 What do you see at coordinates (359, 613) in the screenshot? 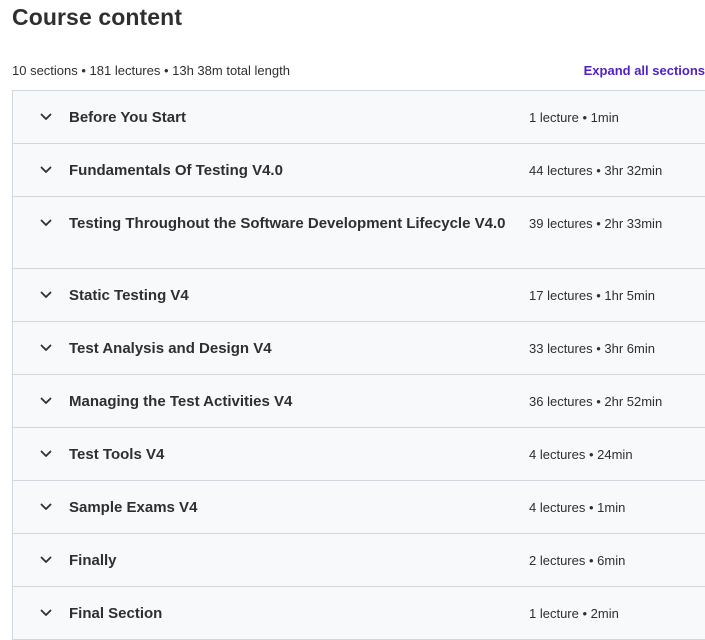
I see `section-header: Final Section 1 lecture • 2min` at bounding box center [359, 613].